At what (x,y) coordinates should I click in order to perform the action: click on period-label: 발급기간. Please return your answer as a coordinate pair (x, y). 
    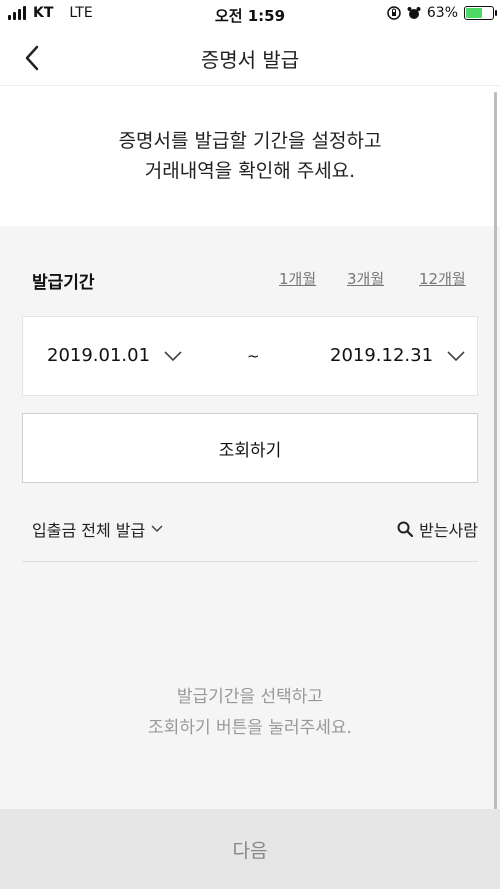
    Looking at the image, I should click on (63, 283).